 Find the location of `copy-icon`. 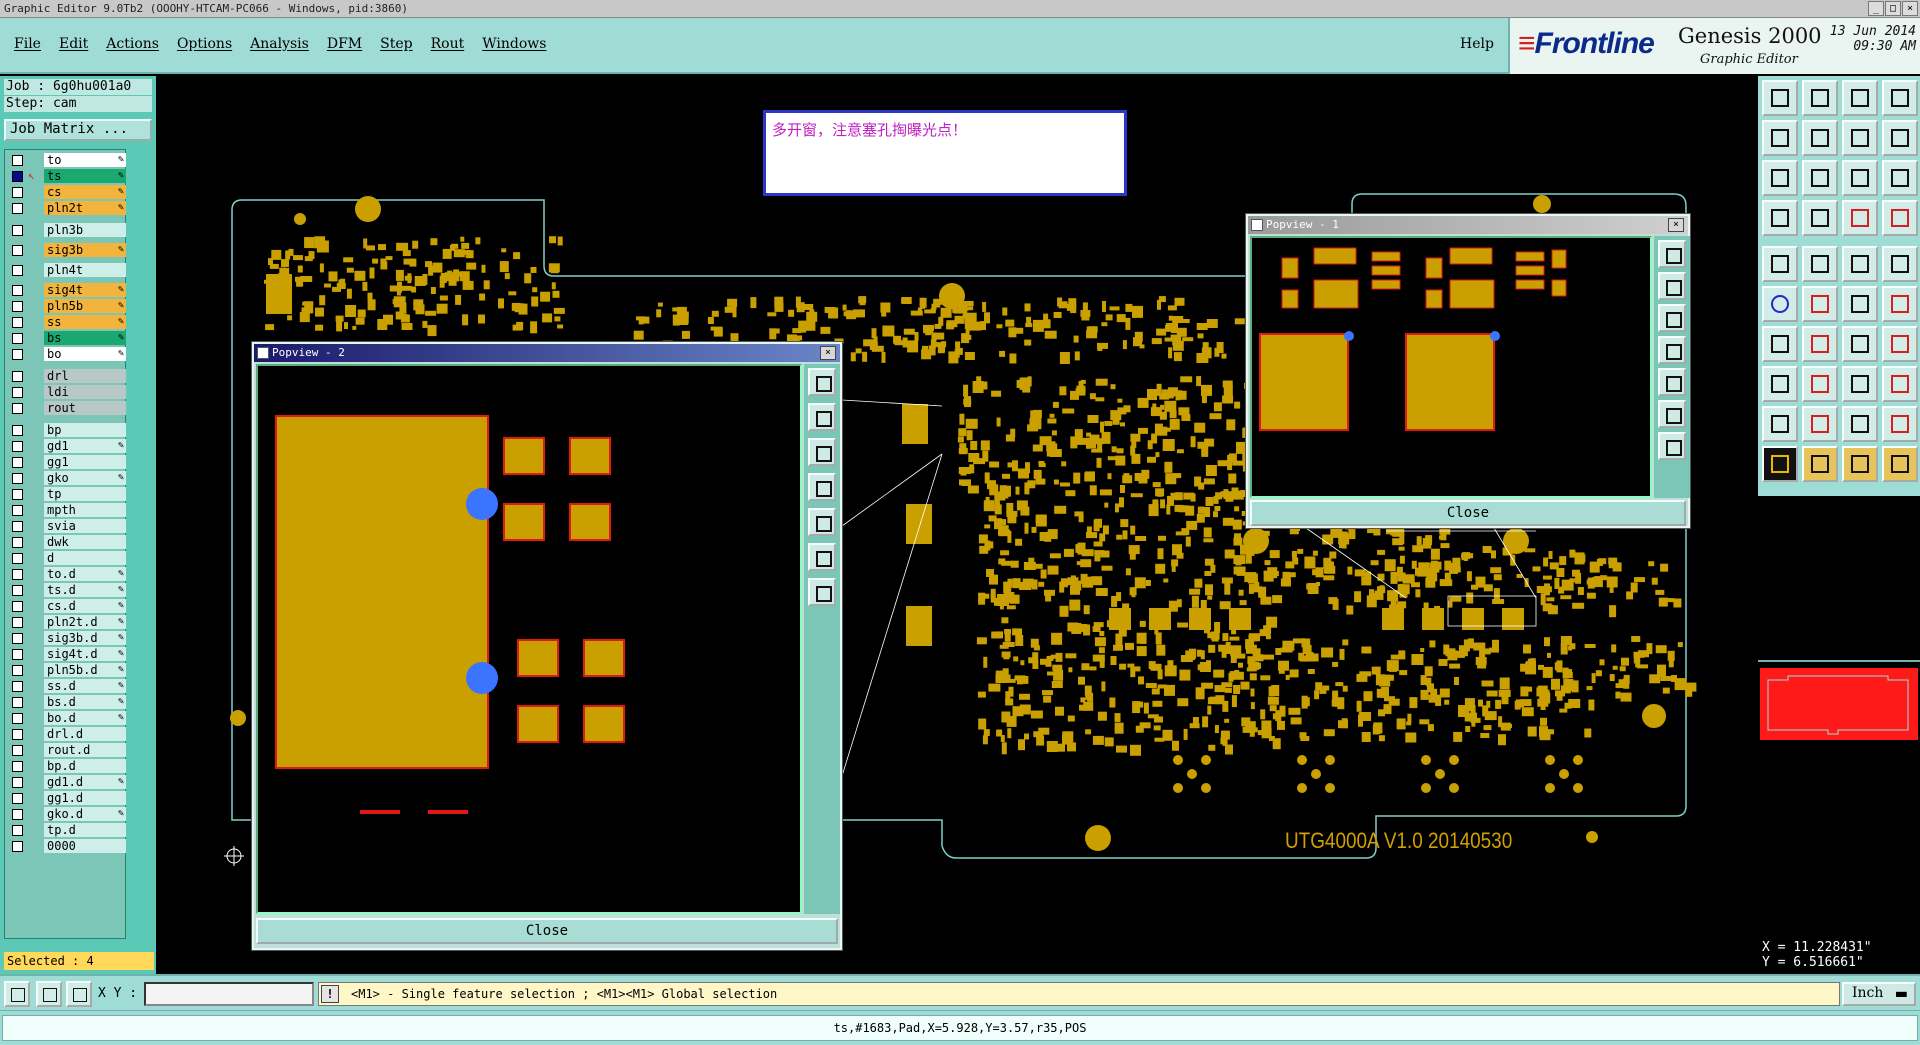

copy-icon is located at coordinates (1900, 98).